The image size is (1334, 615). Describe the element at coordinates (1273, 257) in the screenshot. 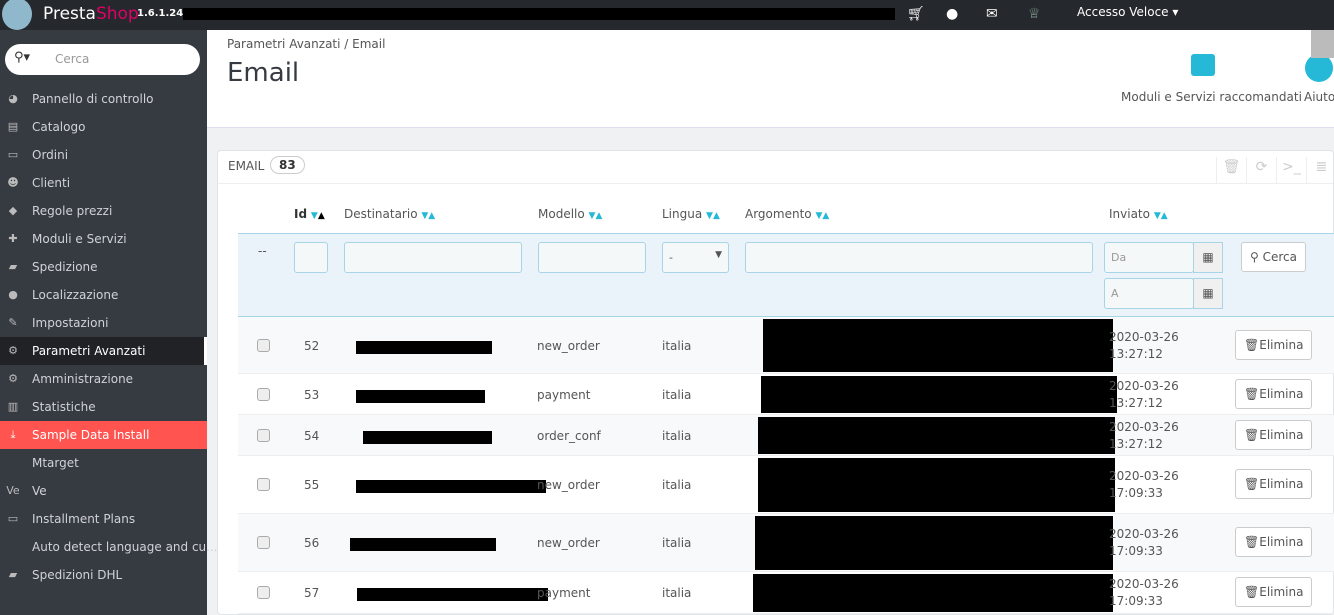

I see `search-button: ⚲ Cerca` at that location.